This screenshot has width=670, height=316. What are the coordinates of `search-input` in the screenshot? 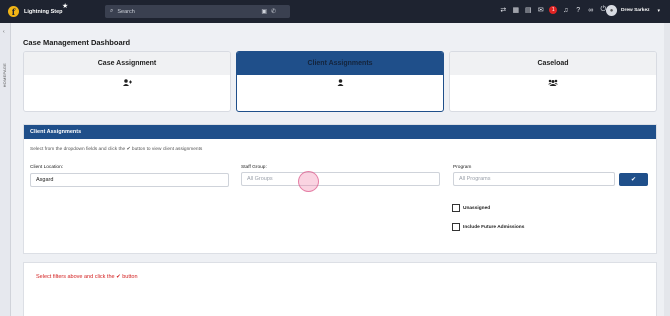 It's located at (187, 11).